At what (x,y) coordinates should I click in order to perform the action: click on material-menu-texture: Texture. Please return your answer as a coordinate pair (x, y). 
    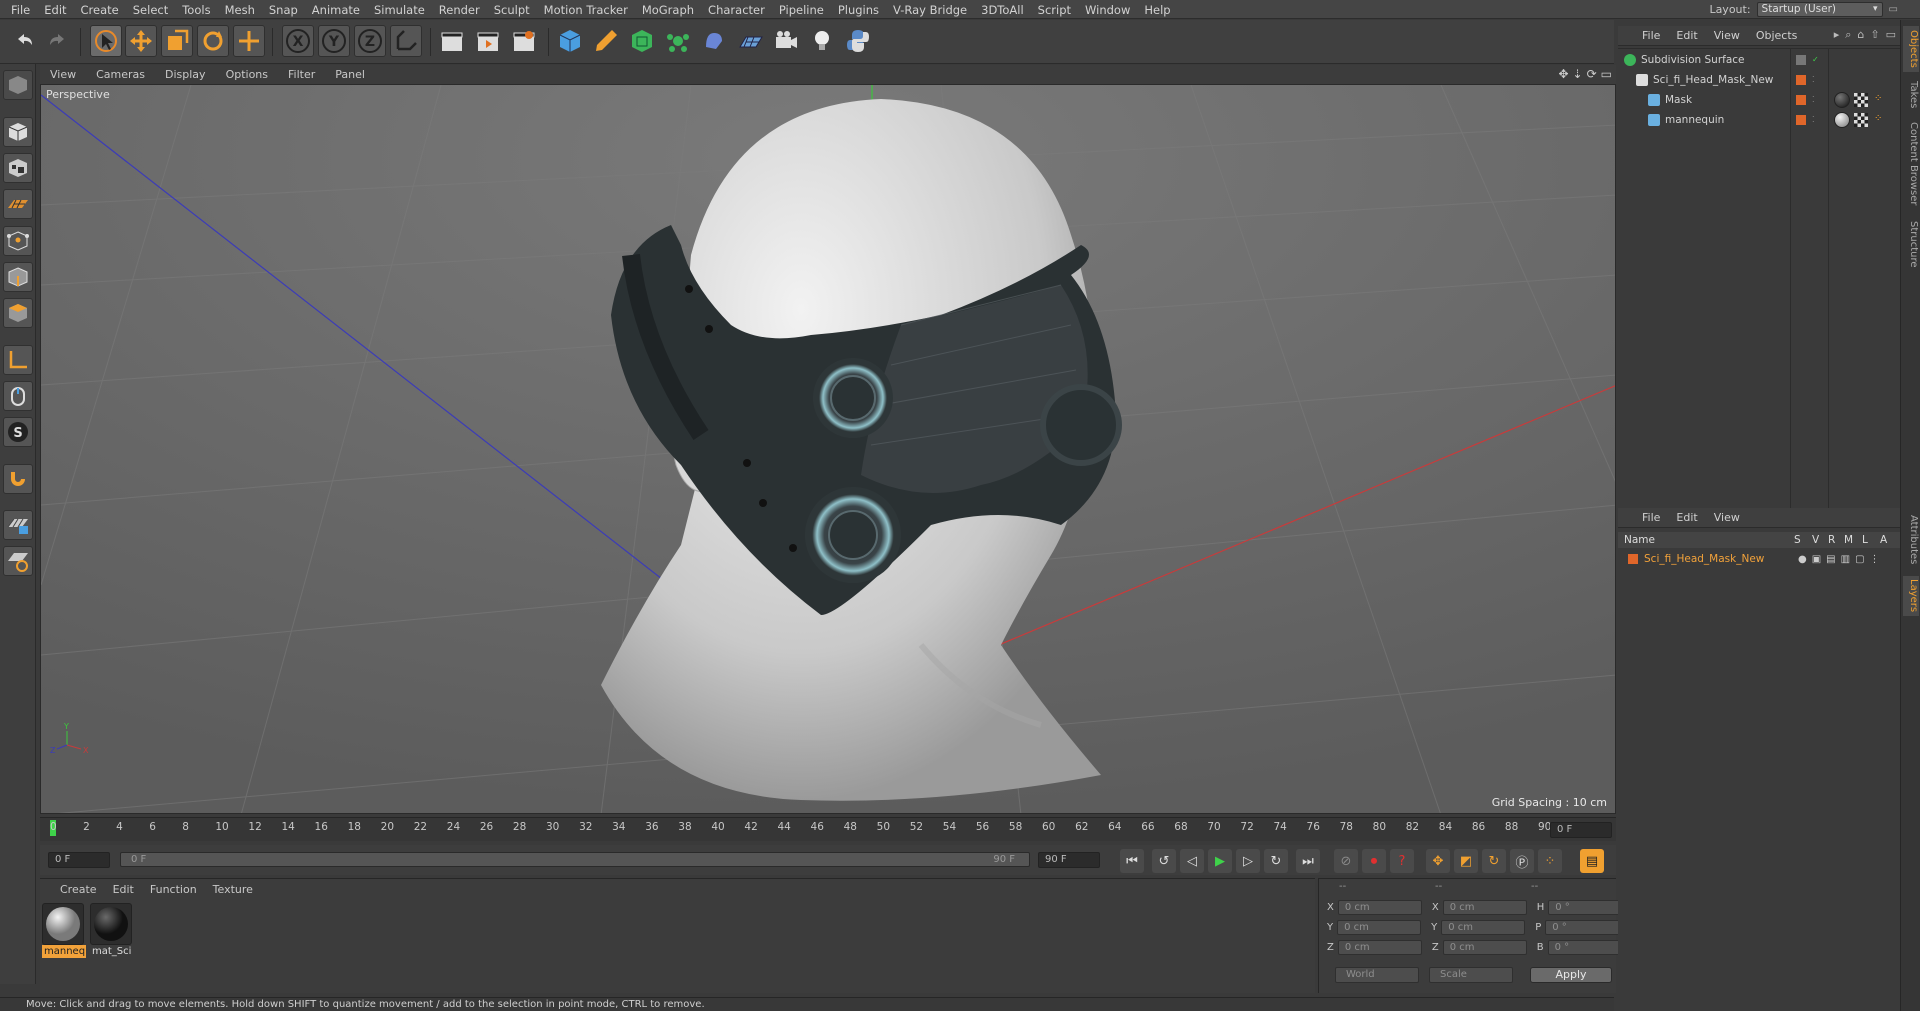
    Looking at the image, I should click on (233, 889).